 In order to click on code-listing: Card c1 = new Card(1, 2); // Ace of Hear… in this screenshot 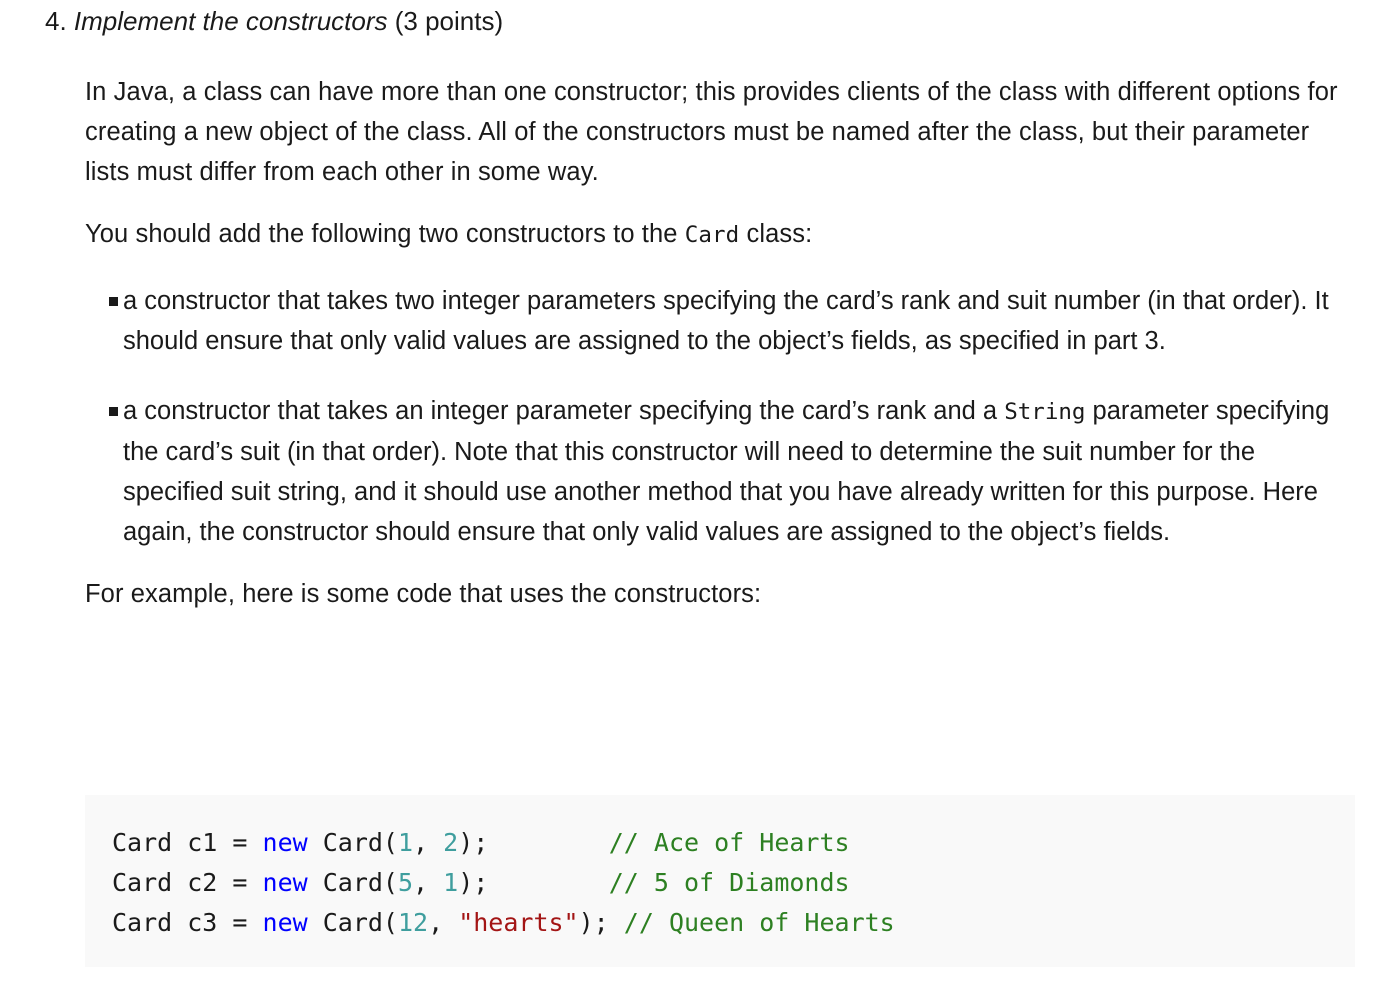, I will do `click(733, 883)`.